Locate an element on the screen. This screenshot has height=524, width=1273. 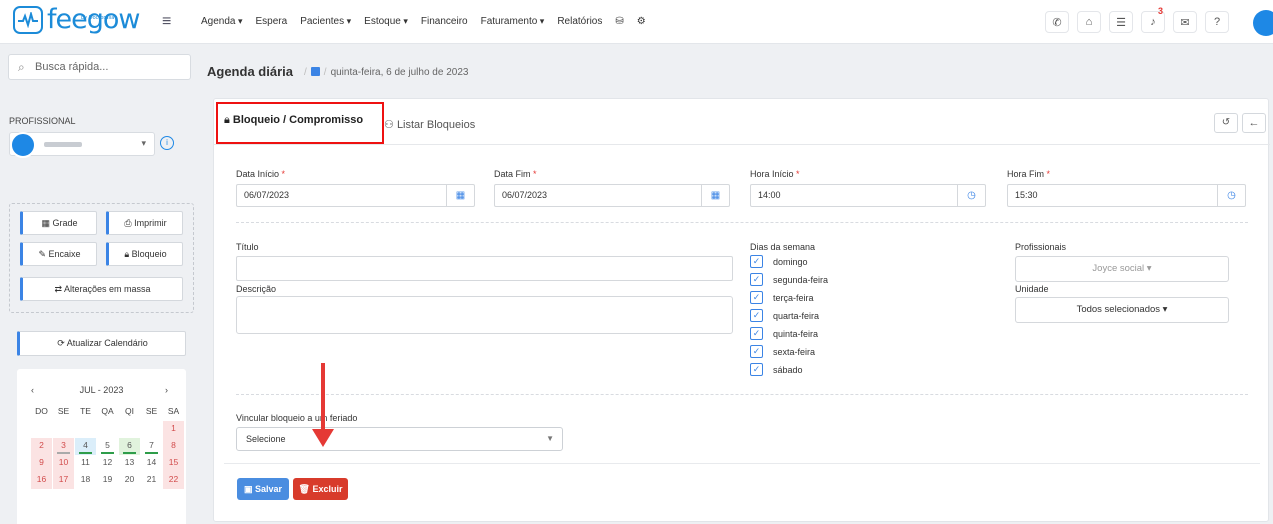
calendar-day: 9 is located at coordinates (41, 463).